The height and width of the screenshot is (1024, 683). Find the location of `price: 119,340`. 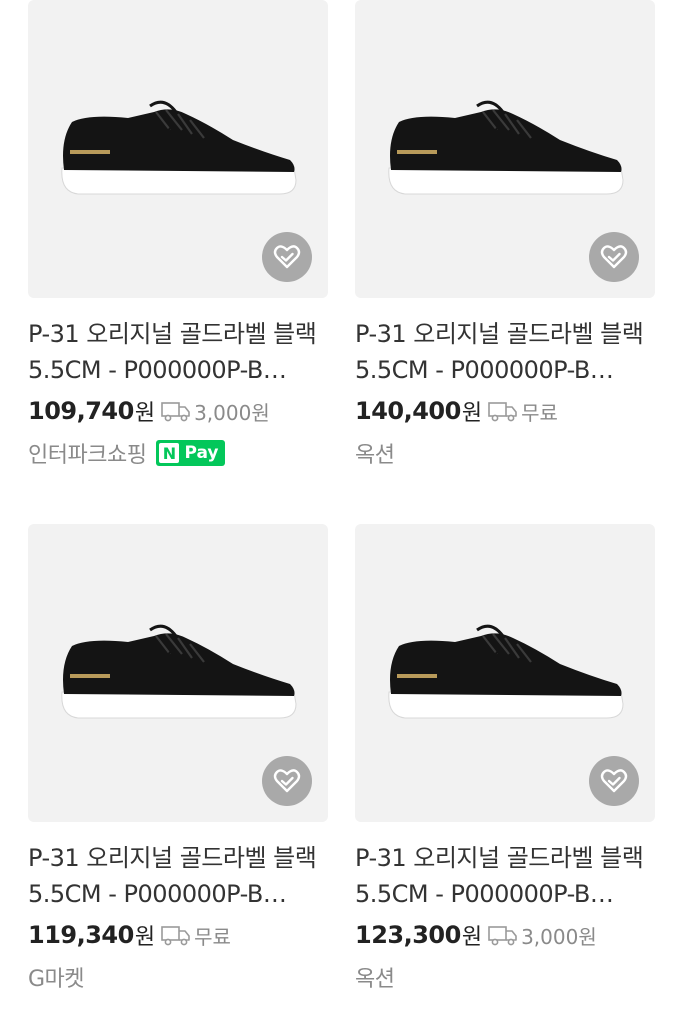

price: 119,340 is located at coordinates (81, 935).